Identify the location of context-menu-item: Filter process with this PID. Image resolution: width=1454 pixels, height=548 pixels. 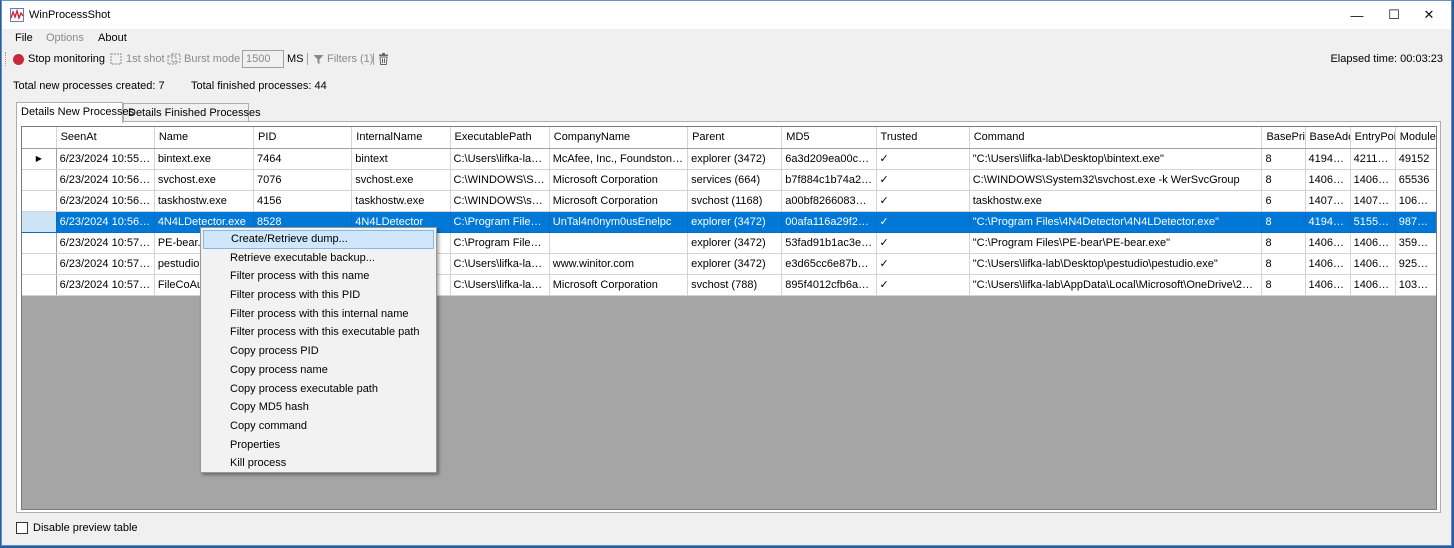
(318, 295).